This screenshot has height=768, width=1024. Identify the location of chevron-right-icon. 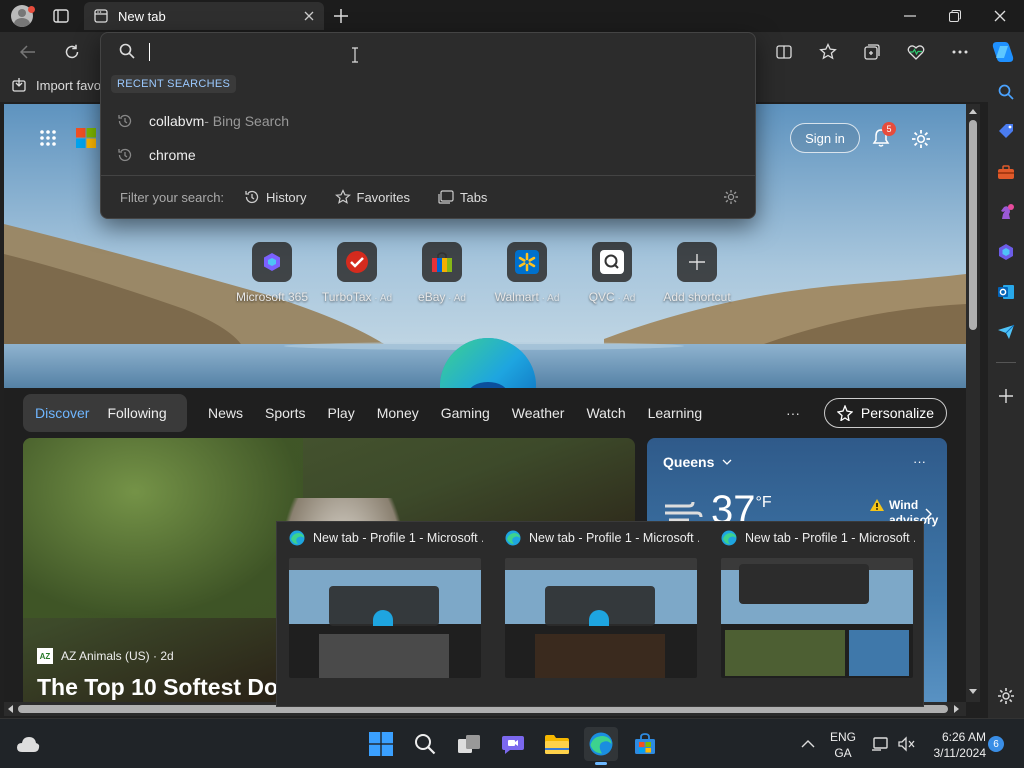
(929, 514).